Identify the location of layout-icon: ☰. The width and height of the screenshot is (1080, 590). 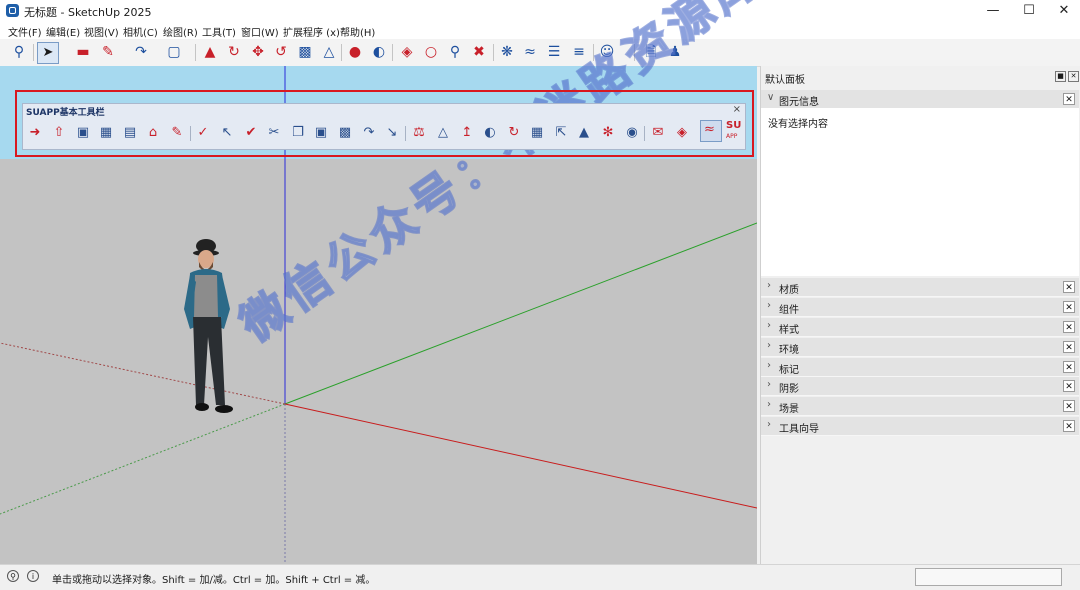
(554, 52).